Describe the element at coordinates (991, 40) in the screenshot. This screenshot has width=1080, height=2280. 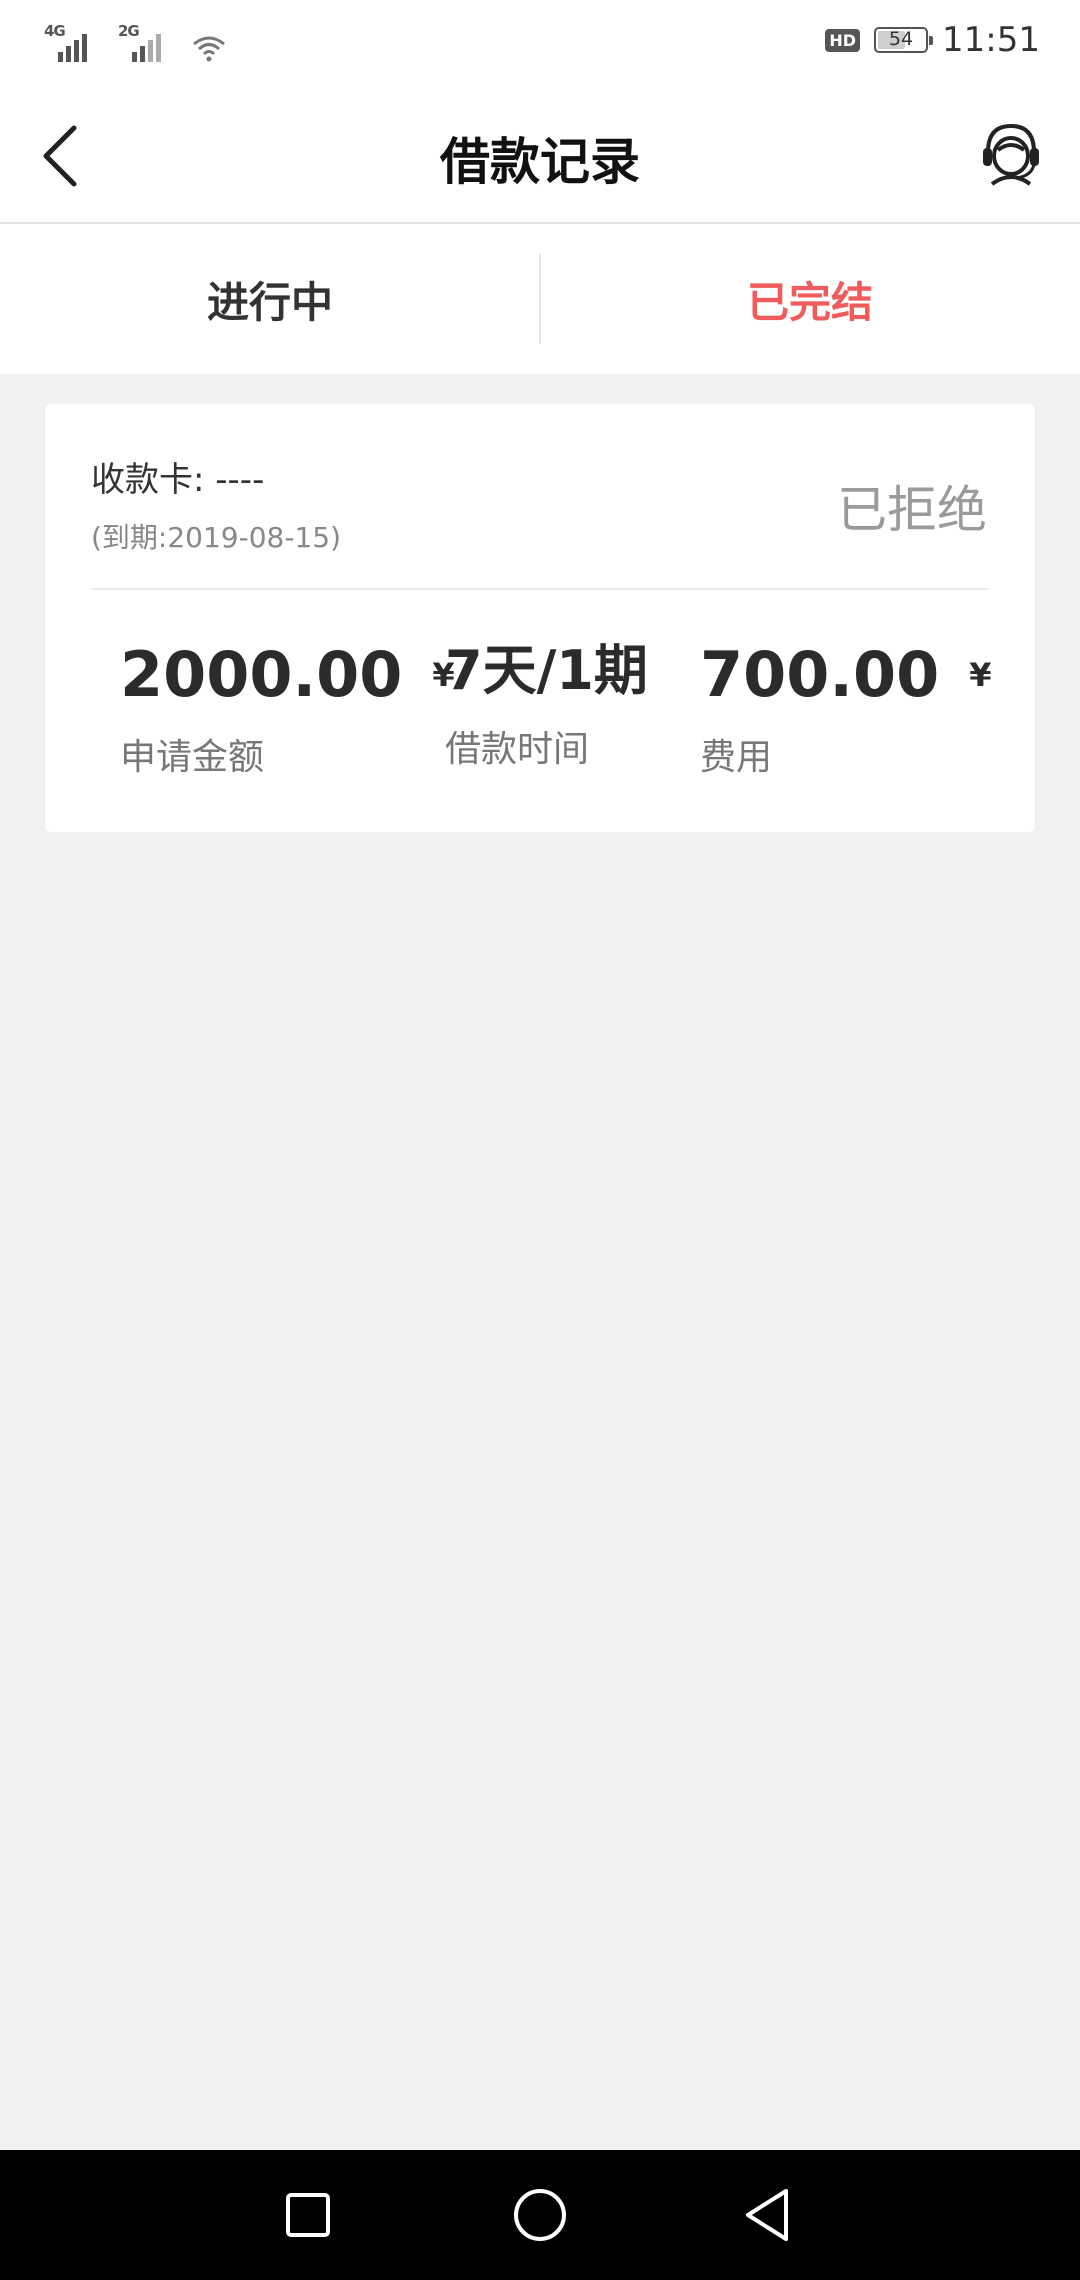
I see `clock: 11:51` at that location.